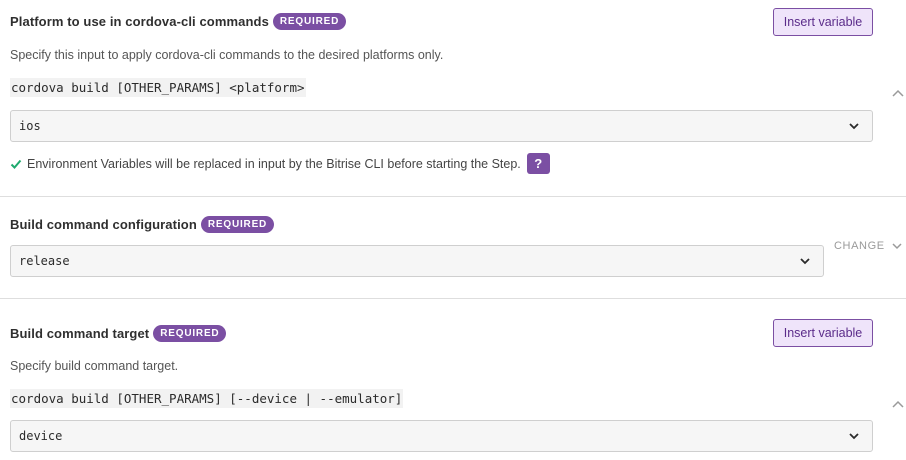  Describe the element at coordinates (309, 21) in the screenshot. I see `platform-required-badge: REQUIRED` at that location.